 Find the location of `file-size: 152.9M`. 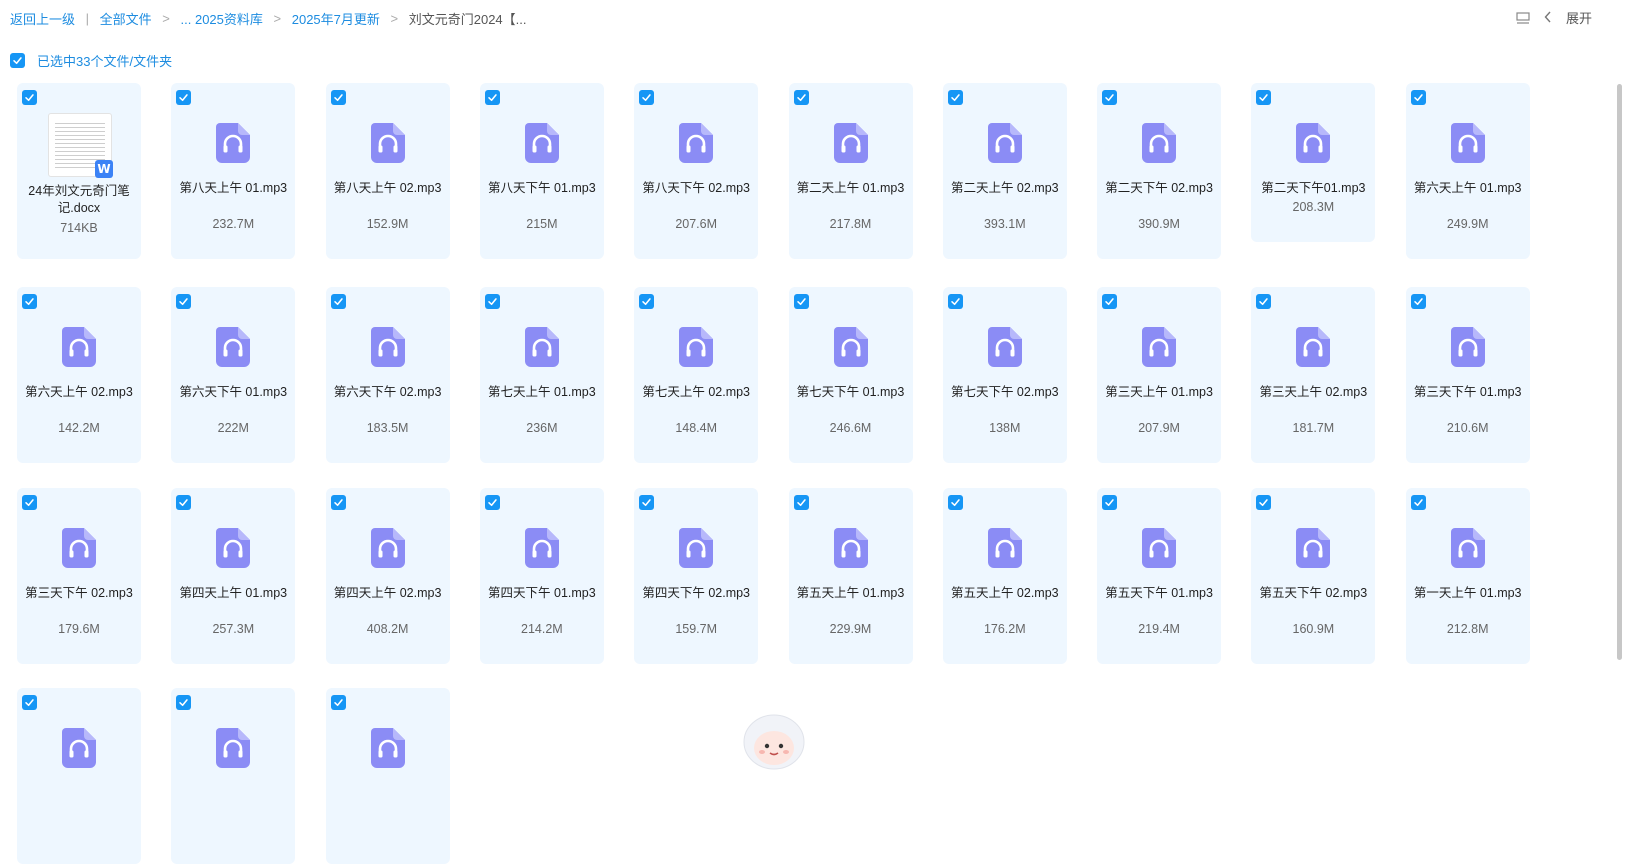

file-size: 152.9M is located at coordinates (387, 224).